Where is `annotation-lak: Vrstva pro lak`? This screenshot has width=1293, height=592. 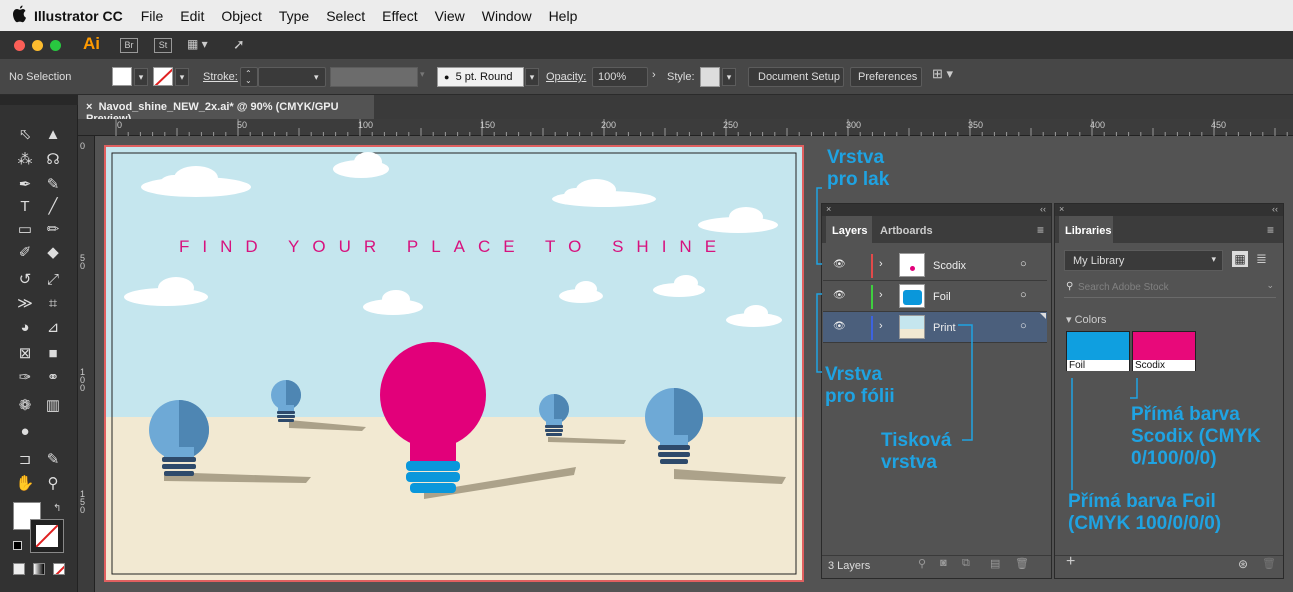
annotation-lak: Vrstva pro lak is located at coordinates (858, 168).